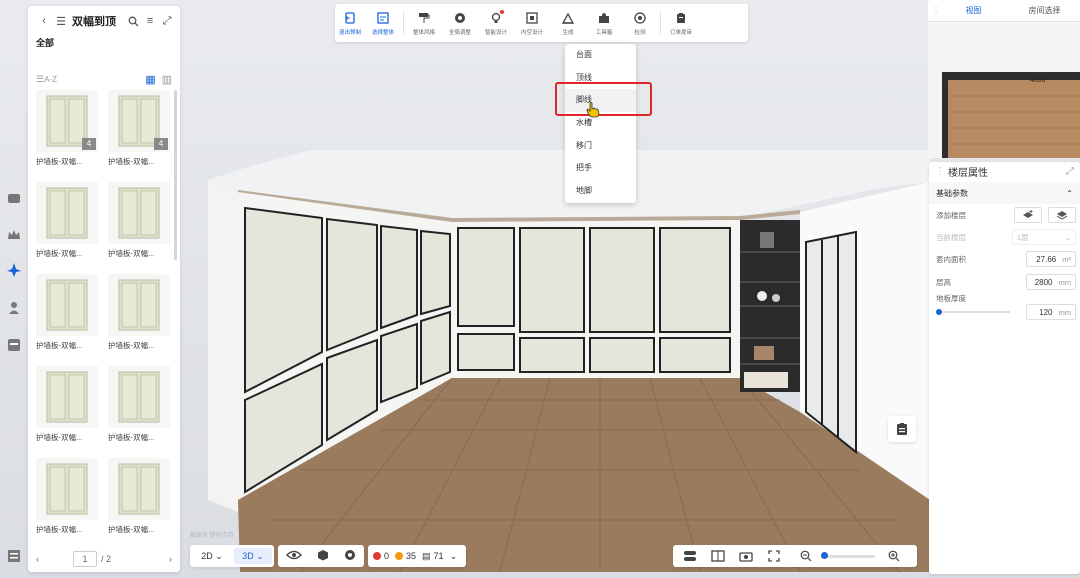 The width and height of the screenshot is (1080, 578). Describe the element at coordinates (403, 23) in the screenshot. I see `toolbar-separator` at that location.